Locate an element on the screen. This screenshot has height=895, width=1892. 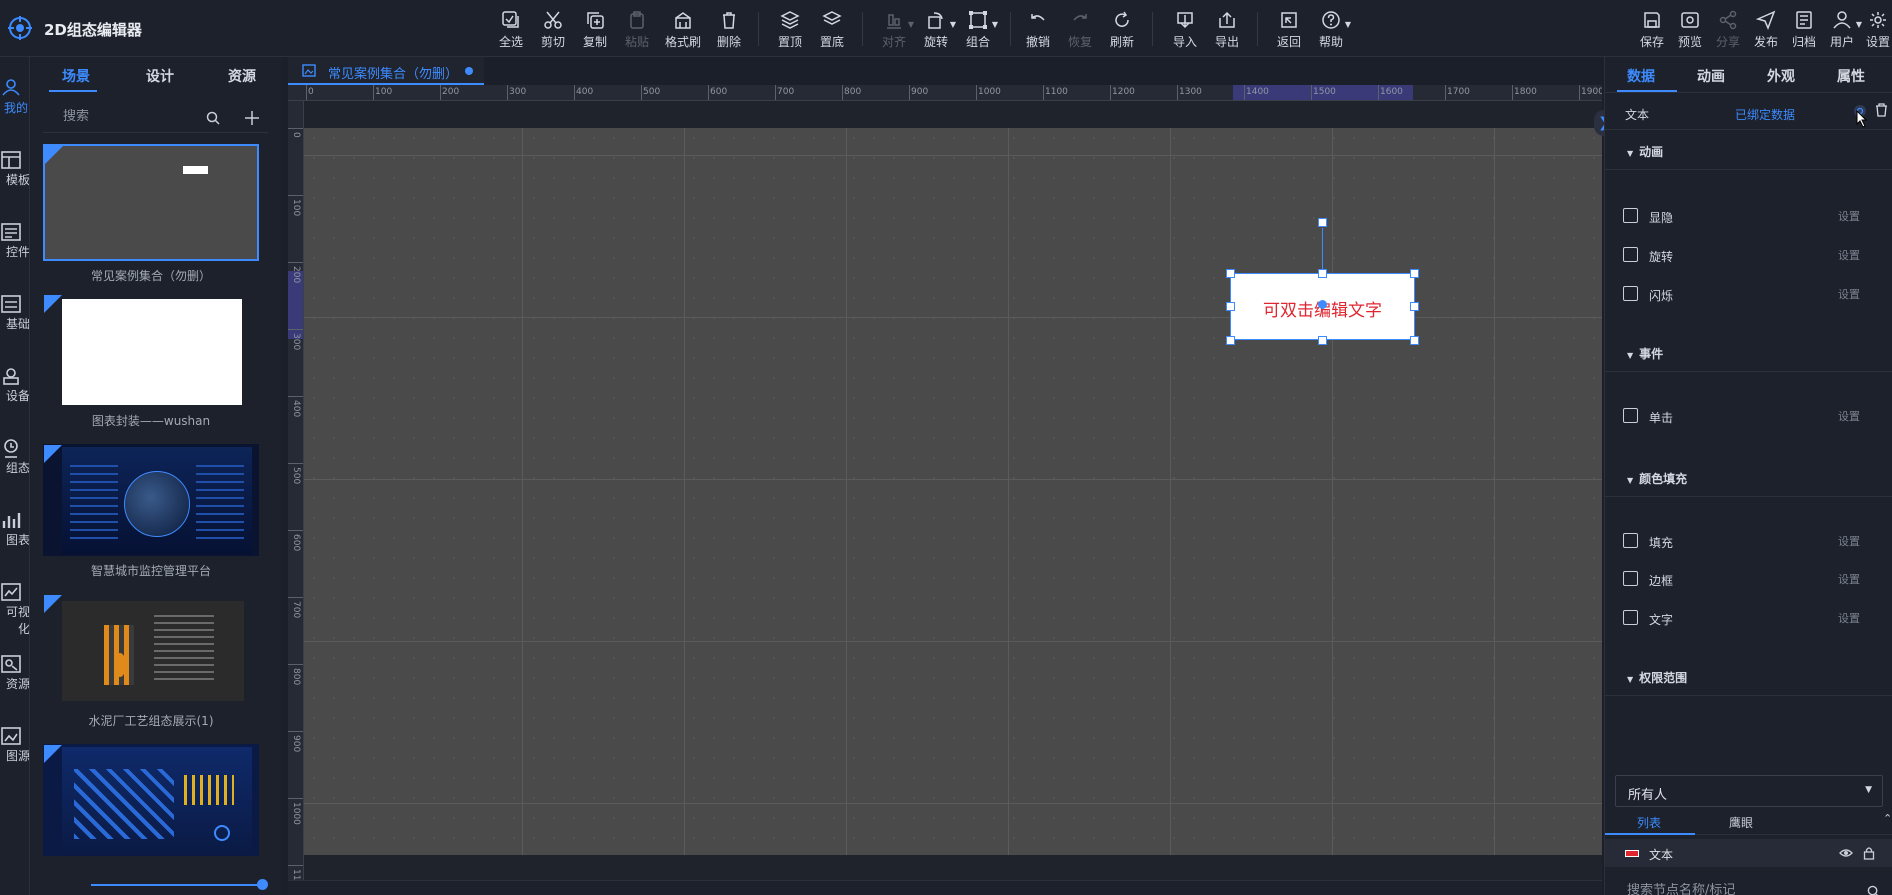
template-icon is located at coordinates (11, 160).